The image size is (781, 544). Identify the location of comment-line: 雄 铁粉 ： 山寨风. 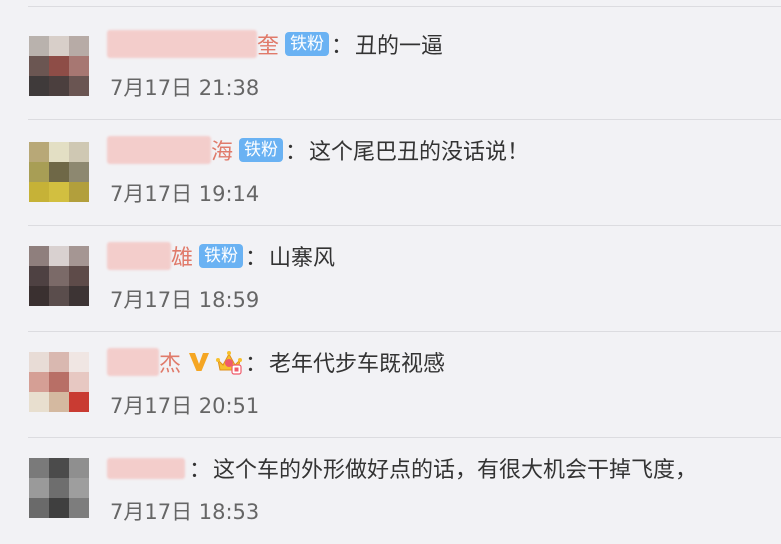
(219, 256).